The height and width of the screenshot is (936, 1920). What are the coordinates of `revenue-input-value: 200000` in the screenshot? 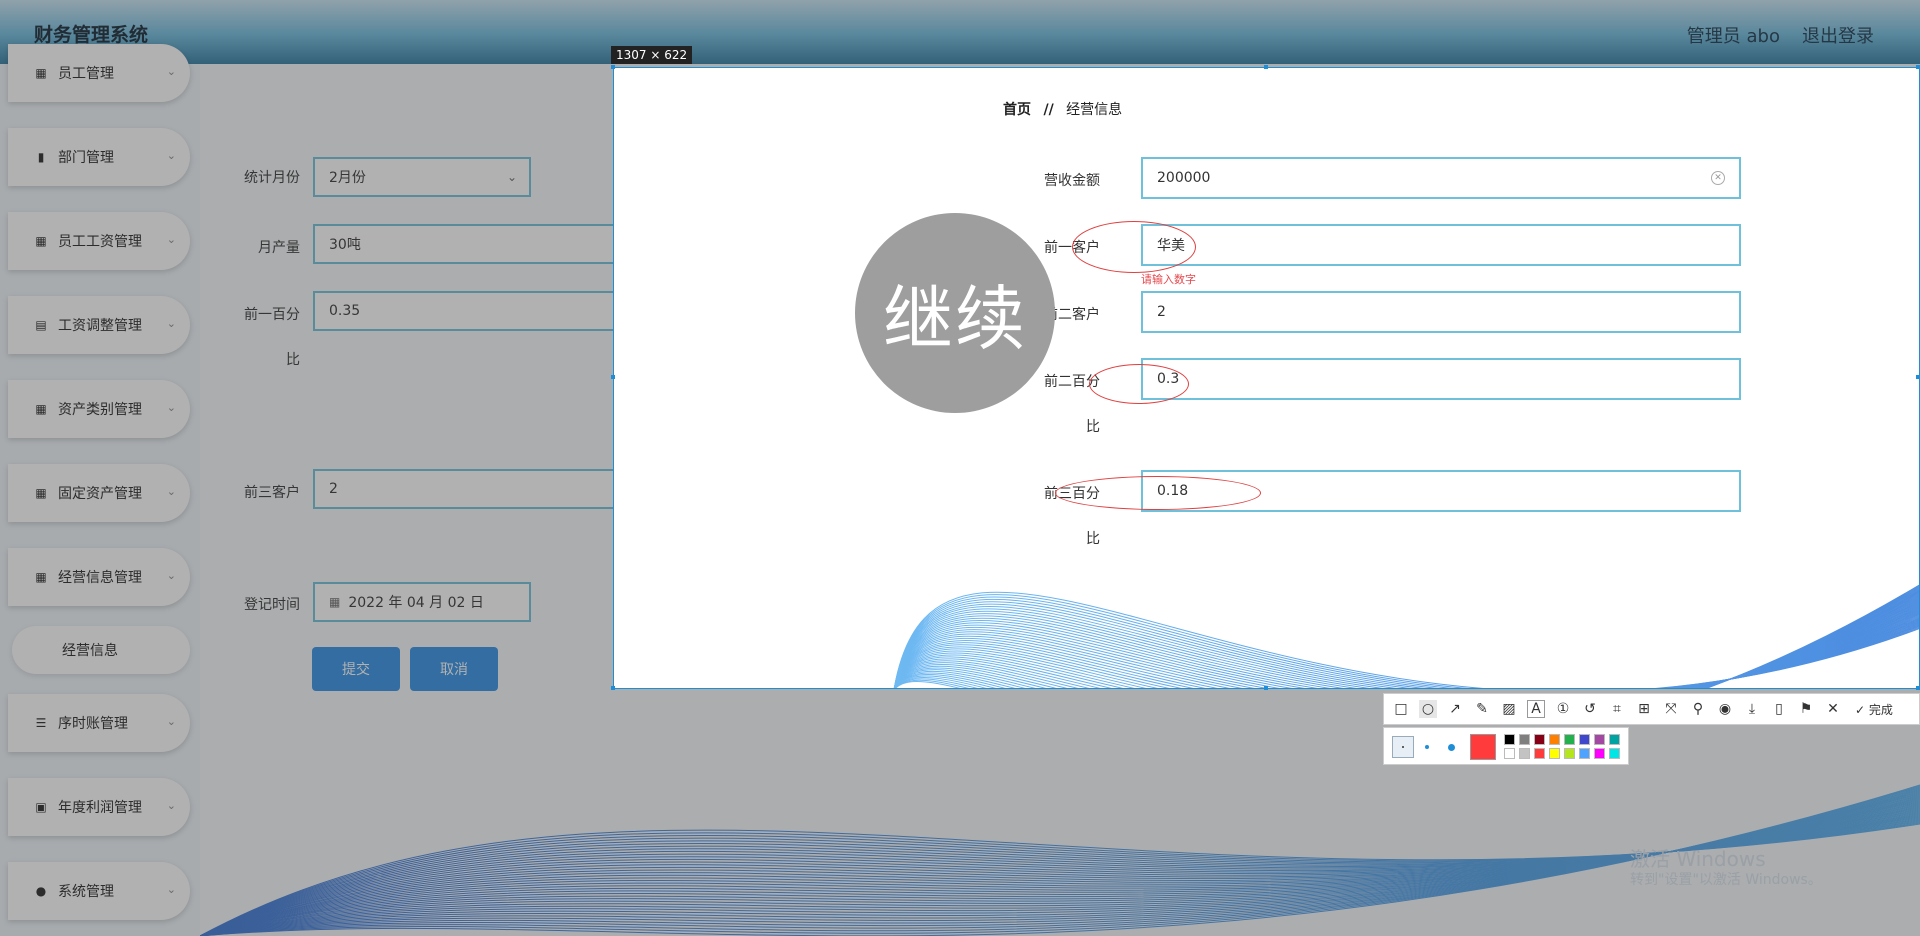 It's located at (1184, 178).